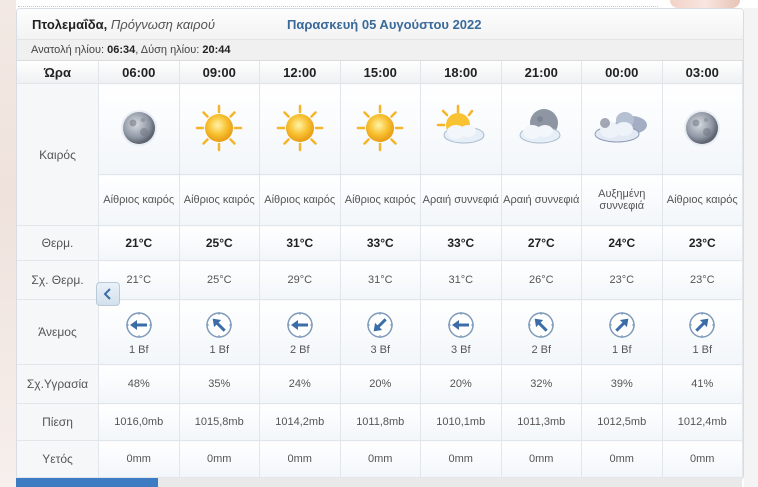 Image resolution: width=758 pixels, height=487 pixels. I want to click on hour-label: Ώρα, so click(58, 72).